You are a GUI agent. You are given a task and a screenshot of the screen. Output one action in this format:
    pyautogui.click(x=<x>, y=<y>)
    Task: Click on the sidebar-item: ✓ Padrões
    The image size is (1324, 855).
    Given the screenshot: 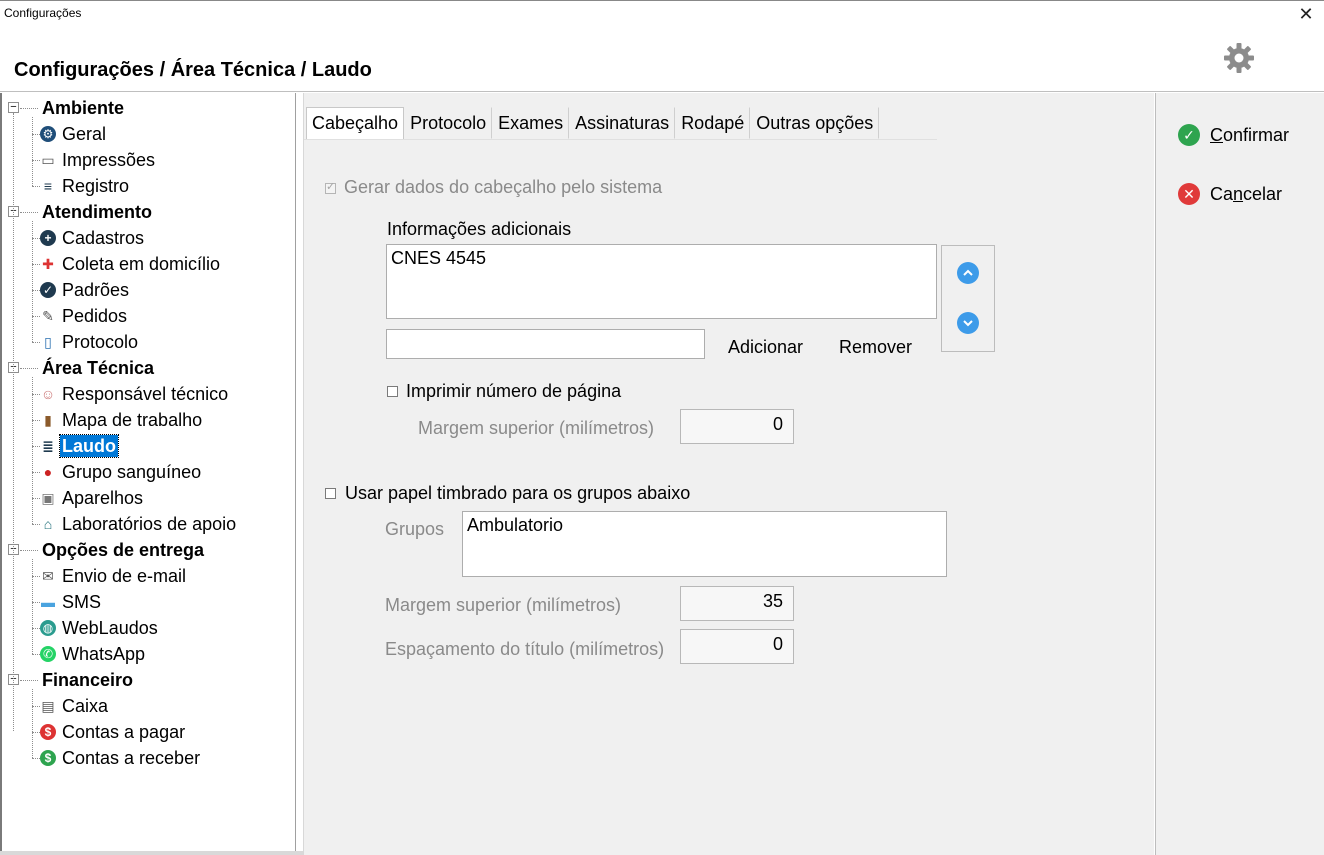 What is the action you would take?
    pyautogui.click(x=85, y=290)
    